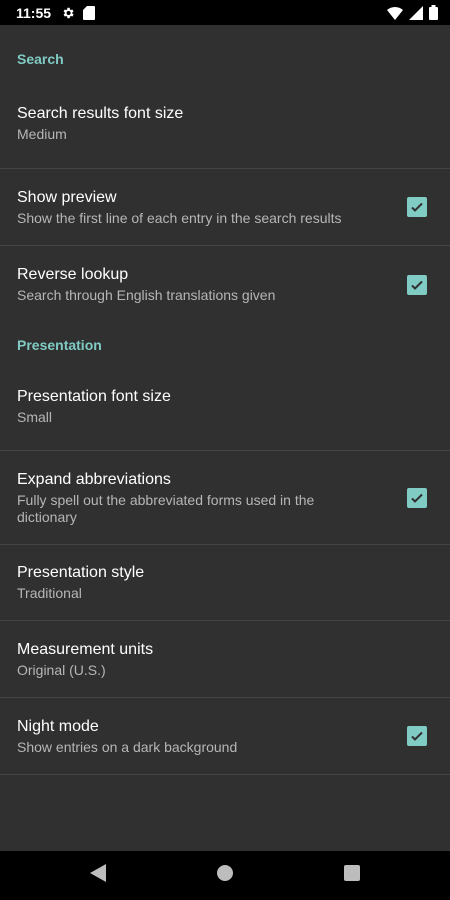 This screenshot has height=900, width=450. What do you see at coordinates (35, 417) in the screenshot?
I see `pref-summary: Small` at bounding box center [35, 417].